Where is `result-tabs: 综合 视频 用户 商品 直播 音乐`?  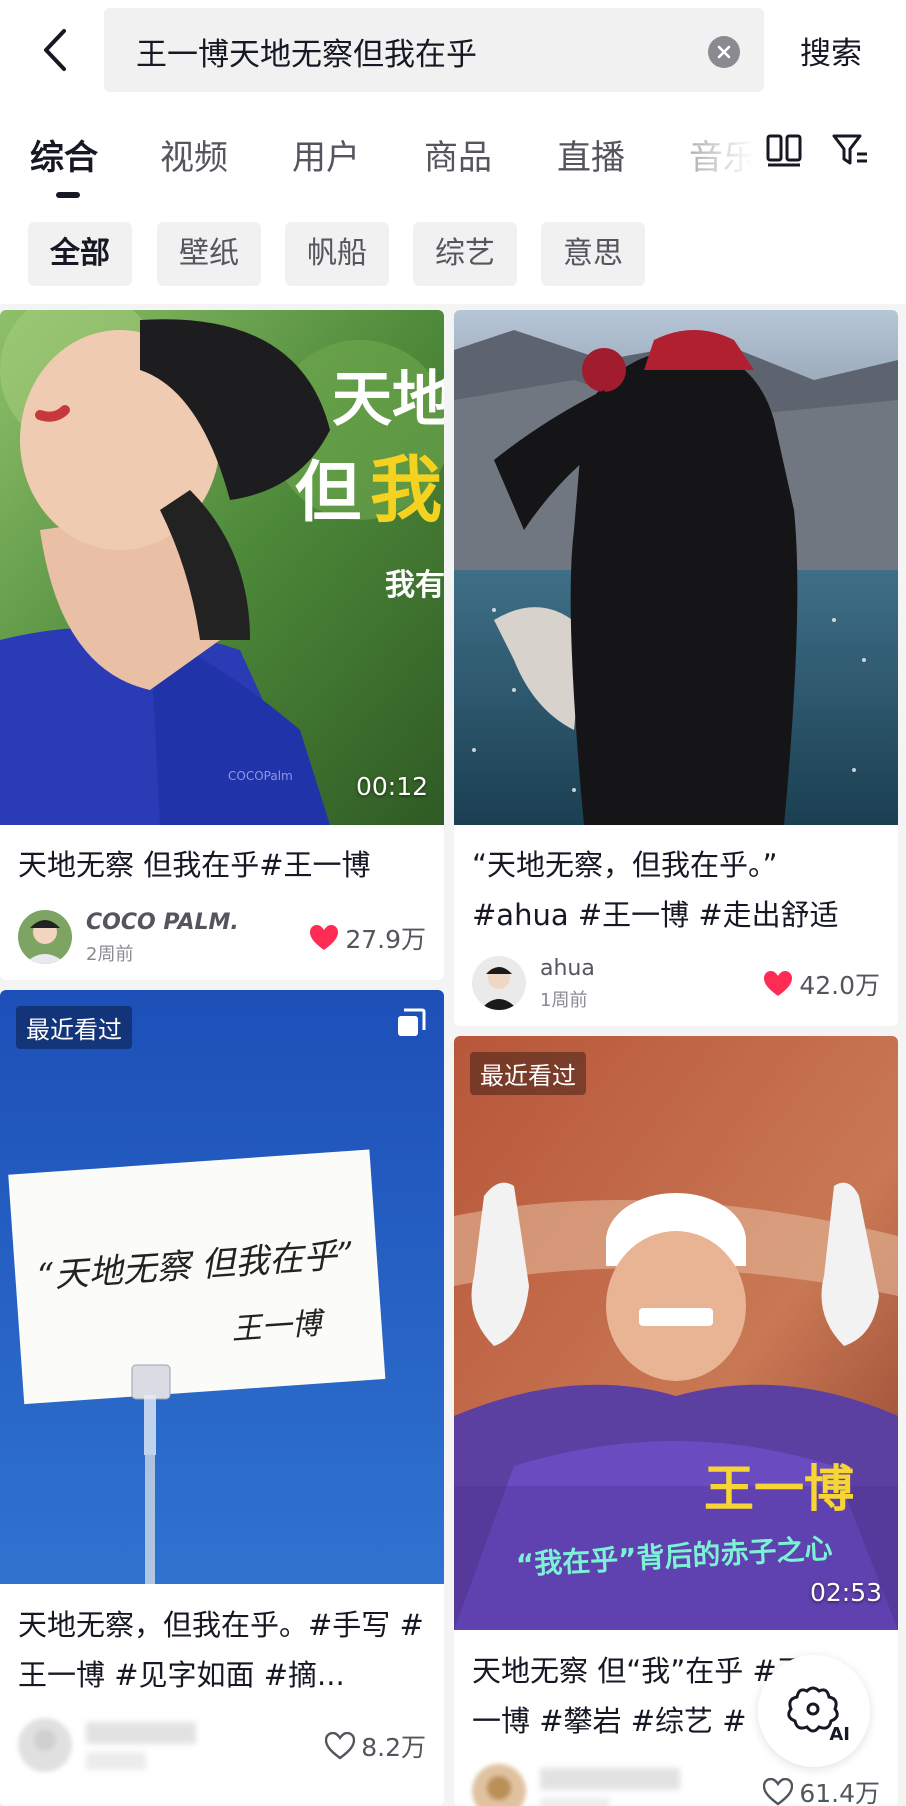 result-tabs: 综合 视频 用户 商品 直播 音乐 is located at coordinates (453, 150).